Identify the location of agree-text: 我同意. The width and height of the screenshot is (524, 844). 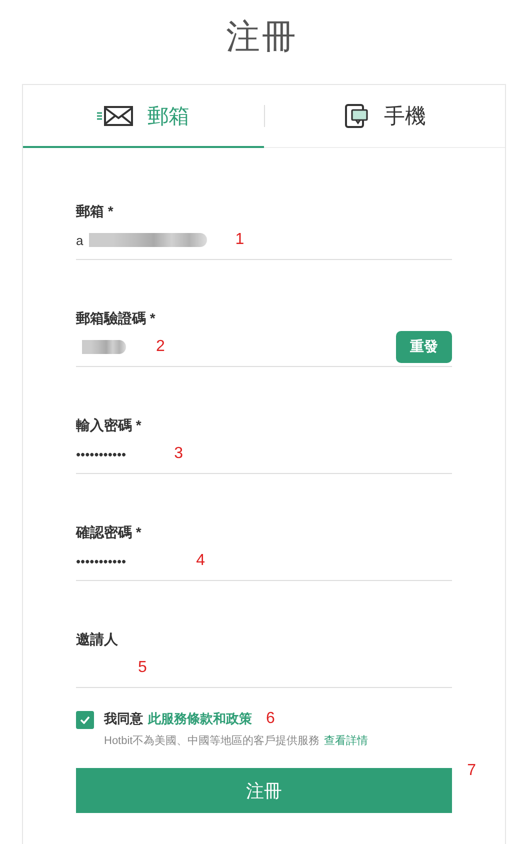
(123, 719).